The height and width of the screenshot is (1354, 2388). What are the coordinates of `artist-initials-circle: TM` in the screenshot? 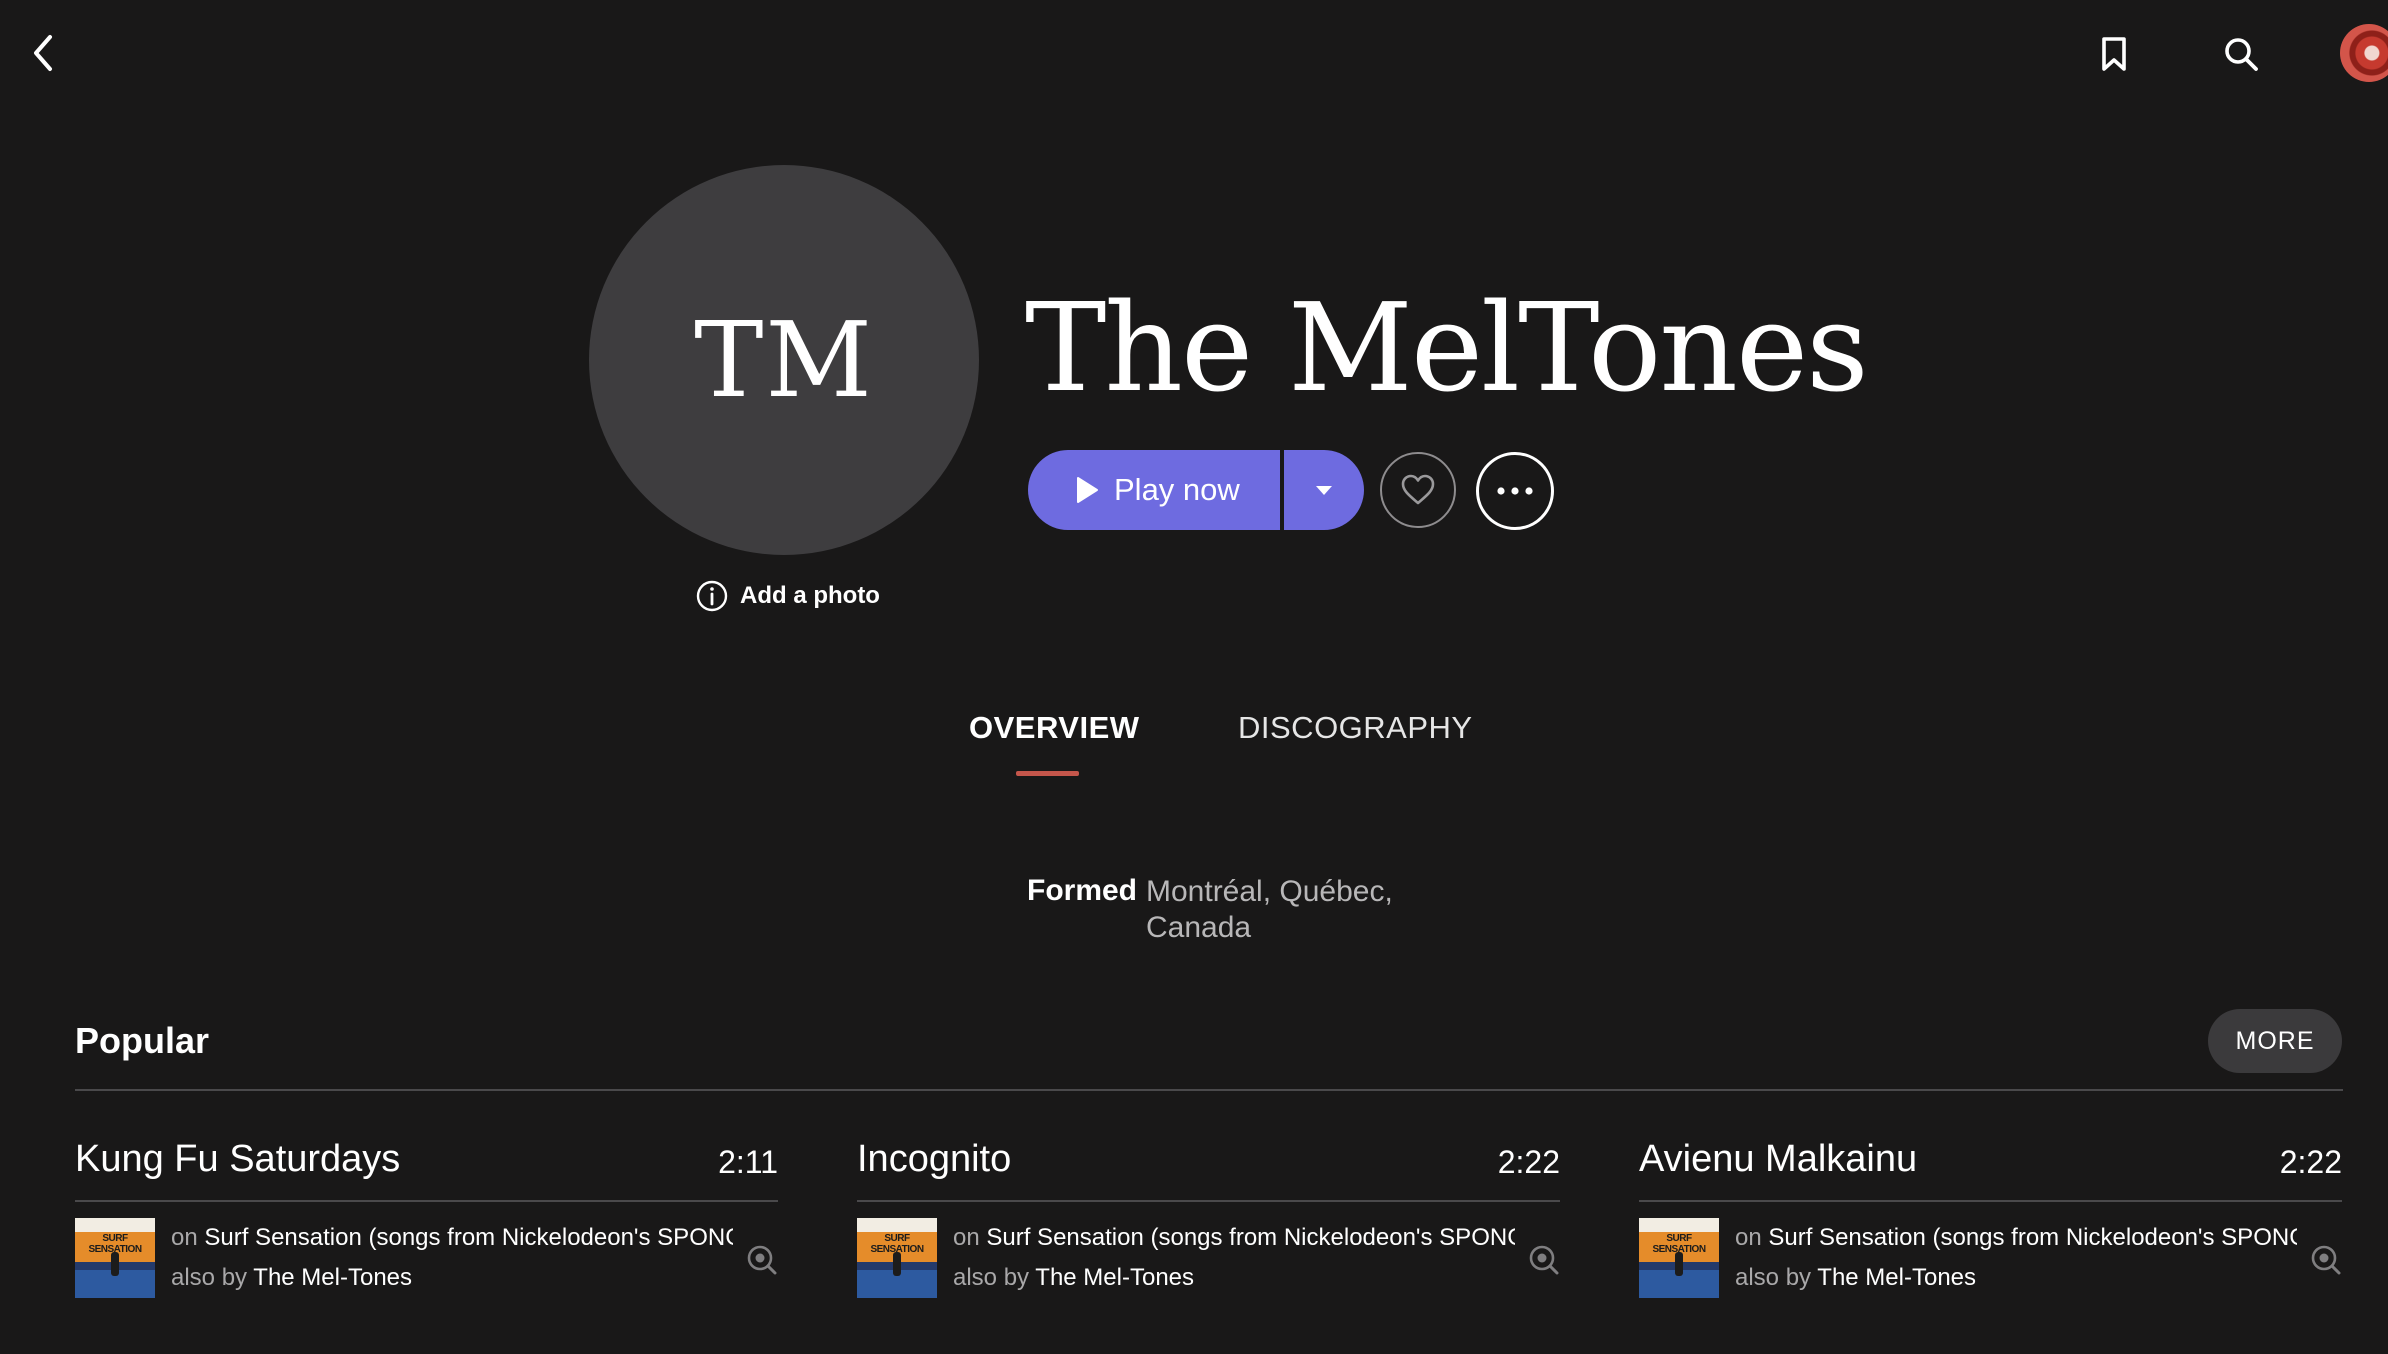 It's located at (784, 360).